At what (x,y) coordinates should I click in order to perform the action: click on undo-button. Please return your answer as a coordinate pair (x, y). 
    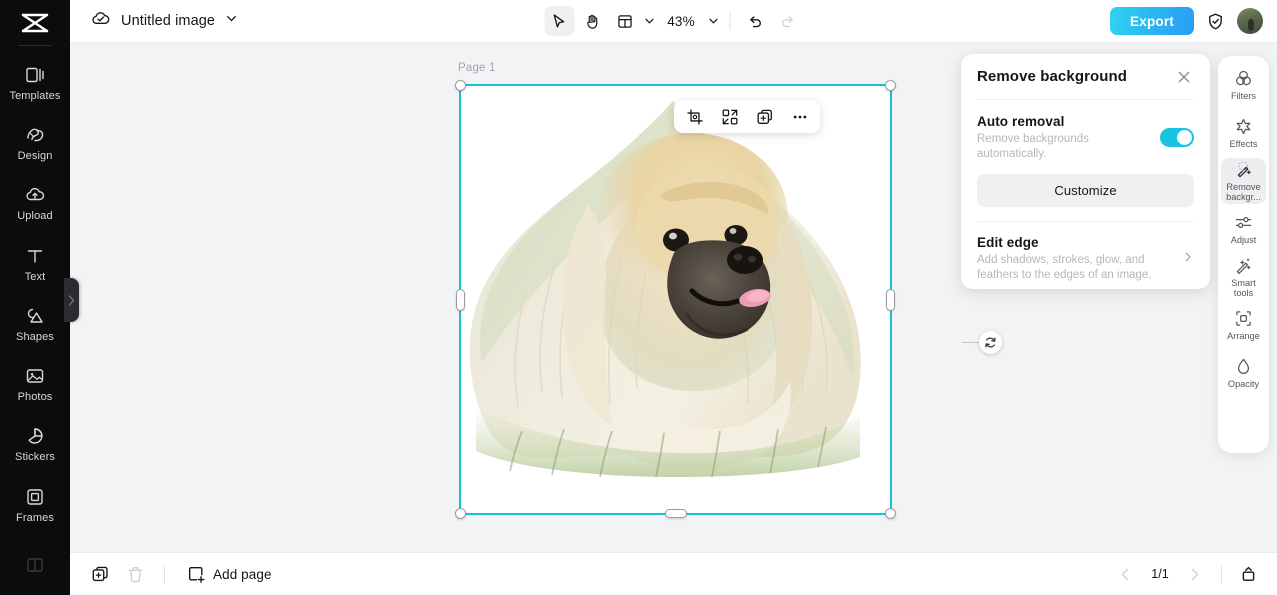
    Looking at the image, I should click on (755, 21).